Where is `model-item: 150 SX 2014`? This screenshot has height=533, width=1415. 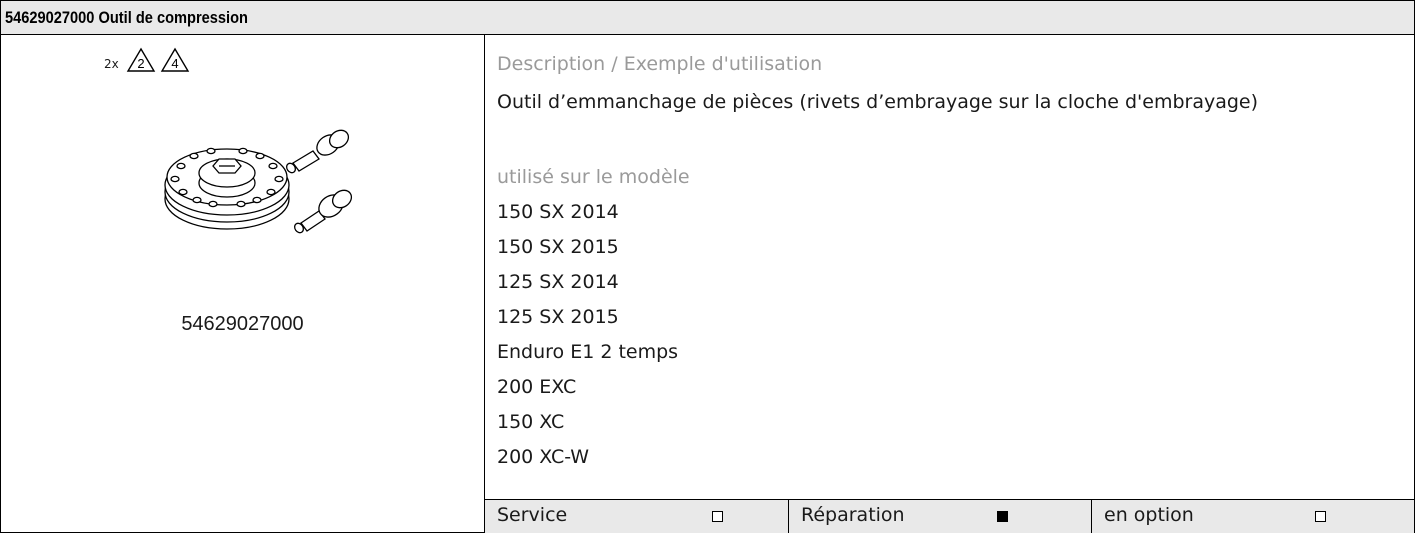
model-item: 150 SX 2014 is located at coordinates (558, 212).